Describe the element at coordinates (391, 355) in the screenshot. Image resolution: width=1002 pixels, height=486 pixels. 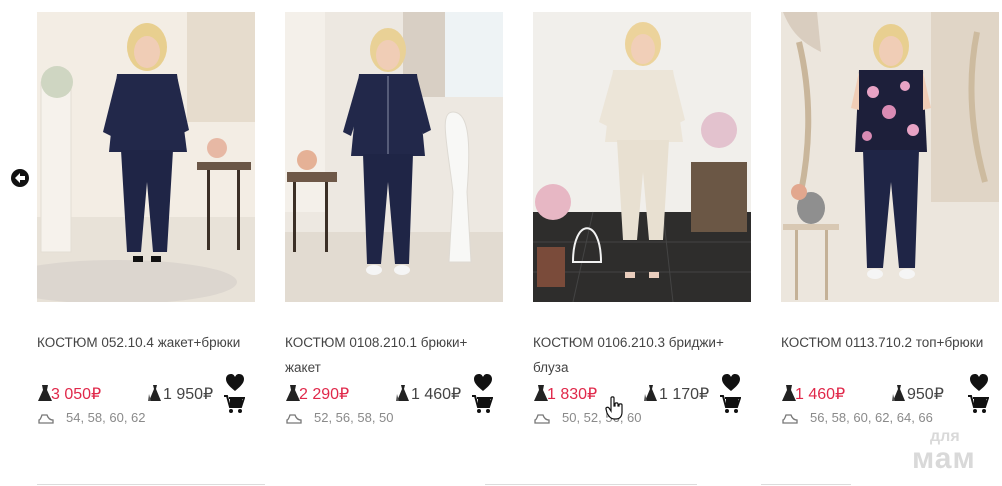
I see `product-title: КОСТЮМ 0108.210.1 брюки+ жакет` at that location.